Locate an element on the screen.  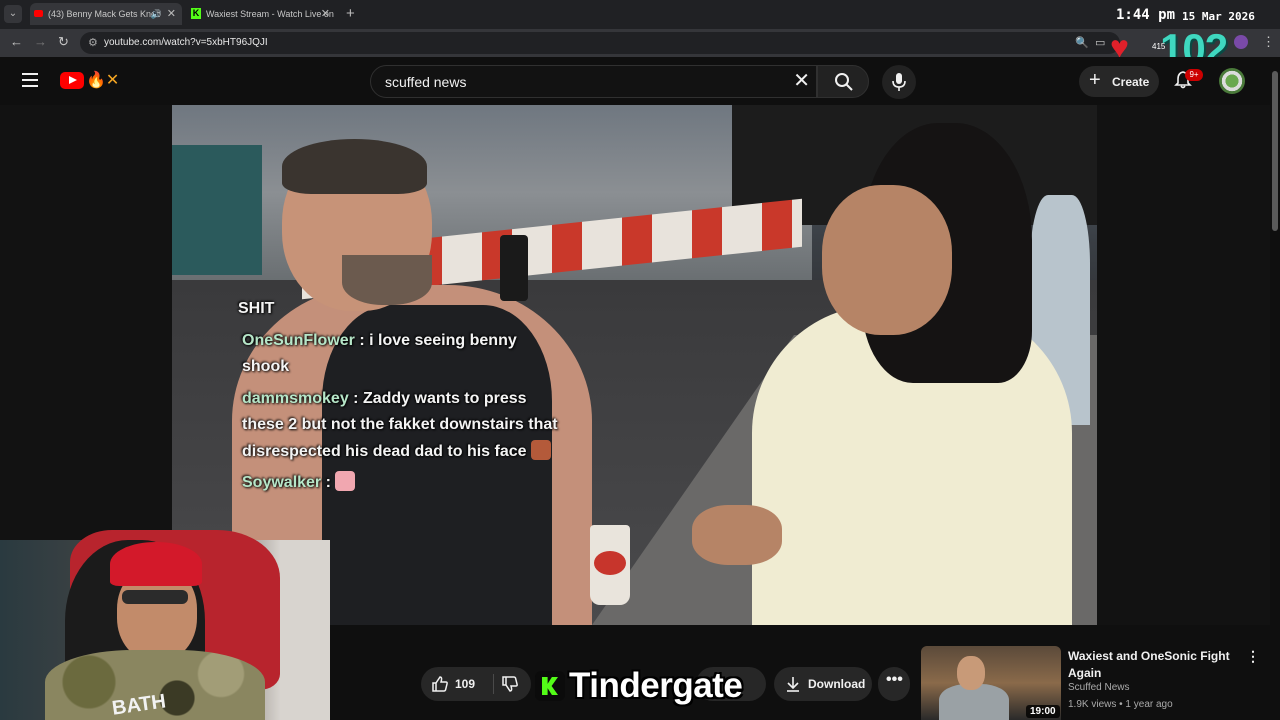
recommended-title: Waxiest and OneSonic Fight Again is located at coordinates (1153, 665).